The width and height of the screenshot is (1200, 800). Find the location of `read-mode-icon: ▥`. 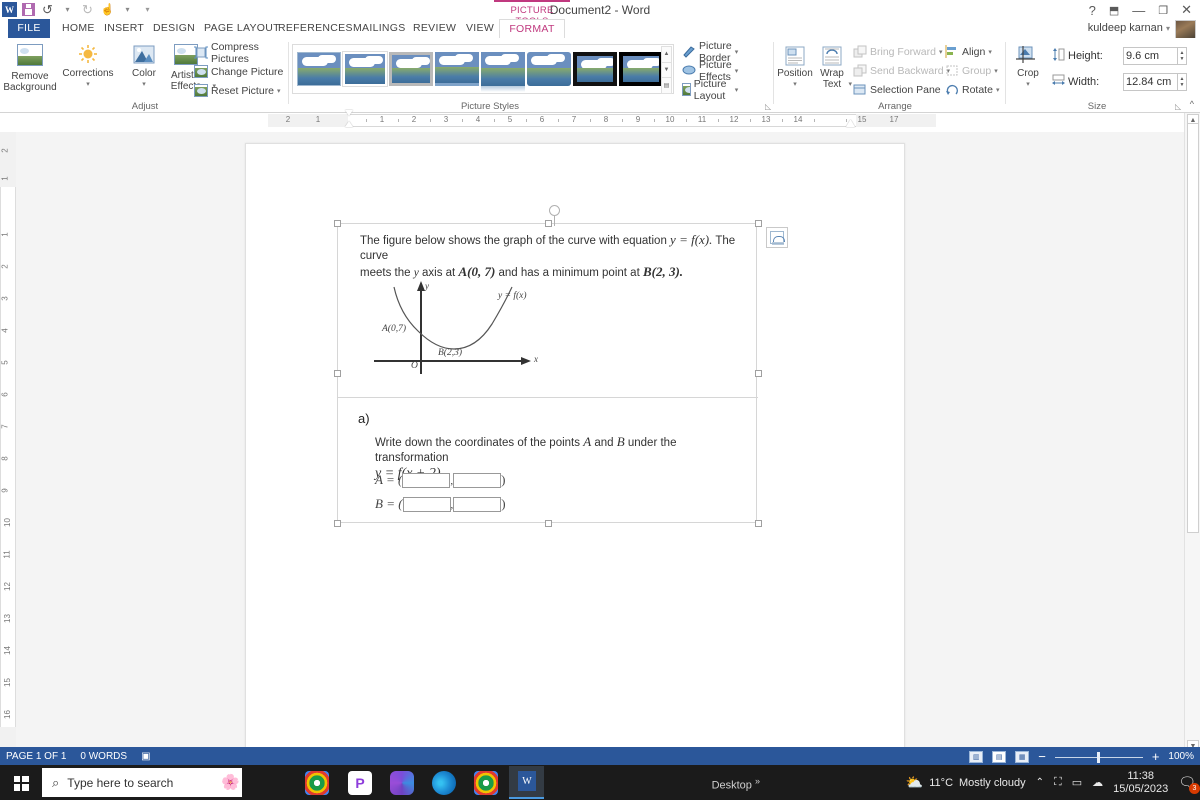

read-mode-icon: ▥ is located at coordinates (976, 756).